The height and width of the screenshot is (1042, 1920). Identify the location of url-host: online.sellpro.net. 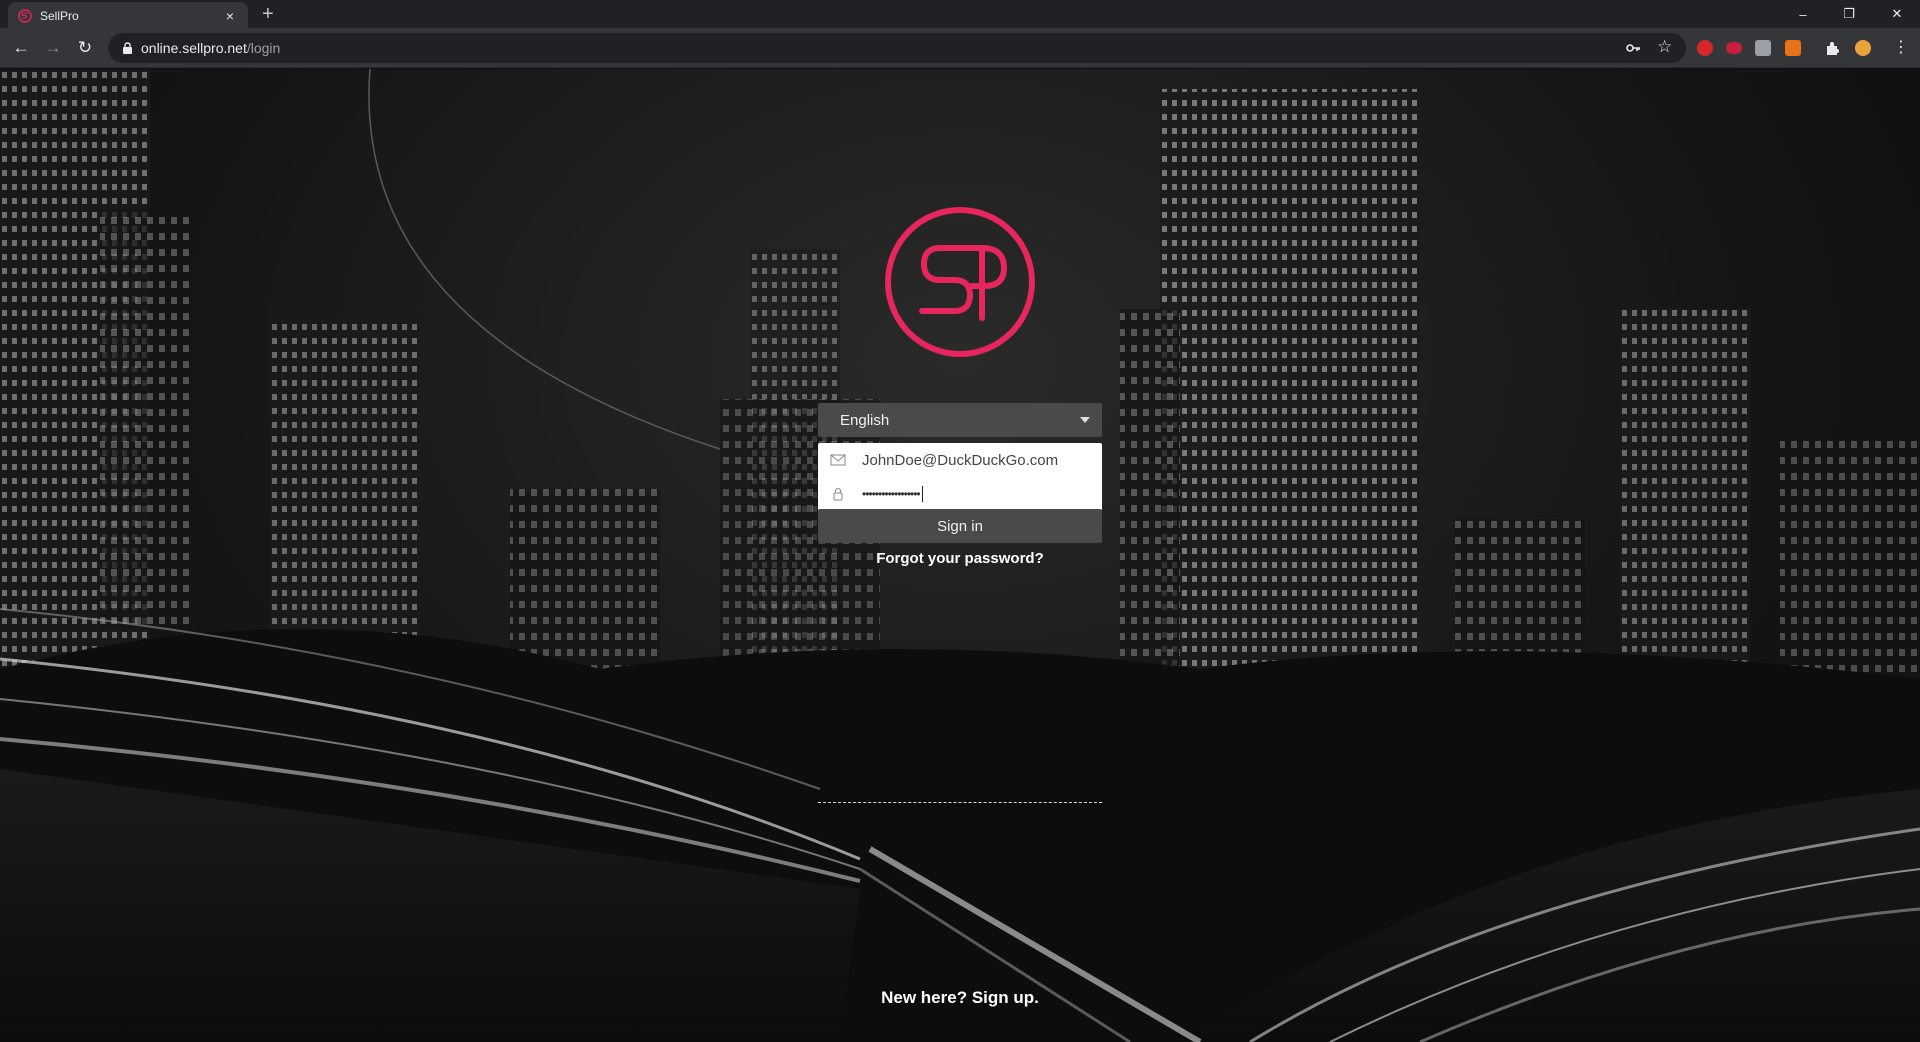
(194, 48).